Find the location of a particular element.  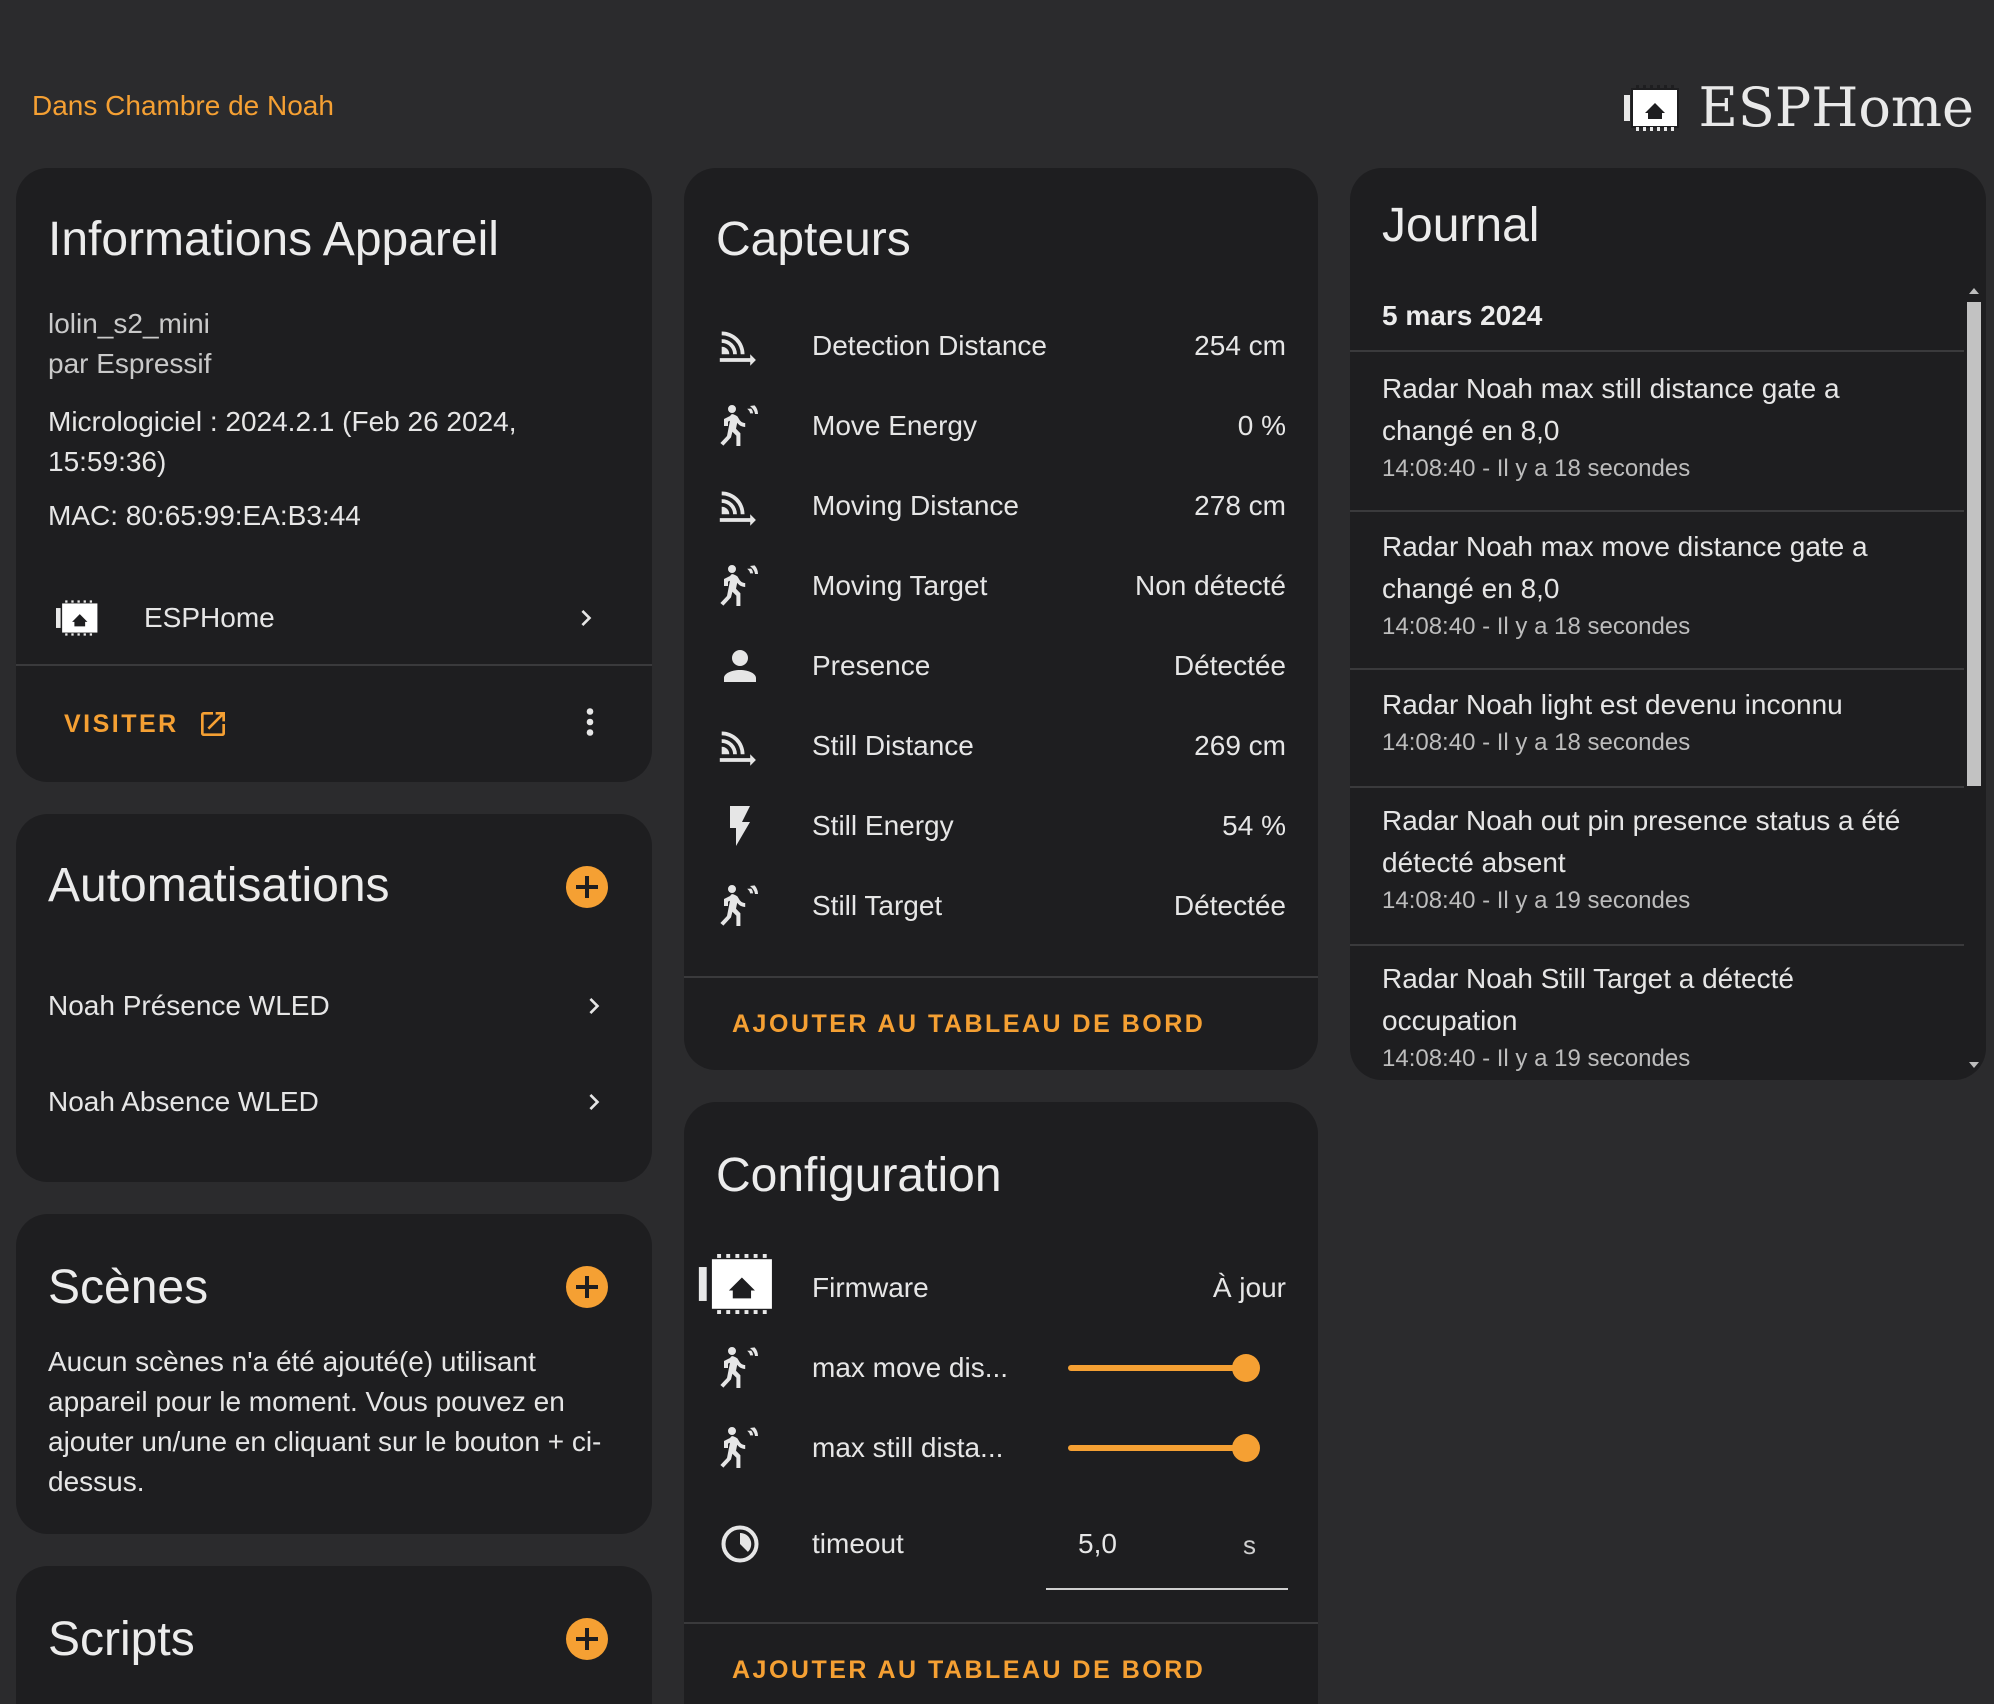

account-icon is located at coordinates (740, 666).